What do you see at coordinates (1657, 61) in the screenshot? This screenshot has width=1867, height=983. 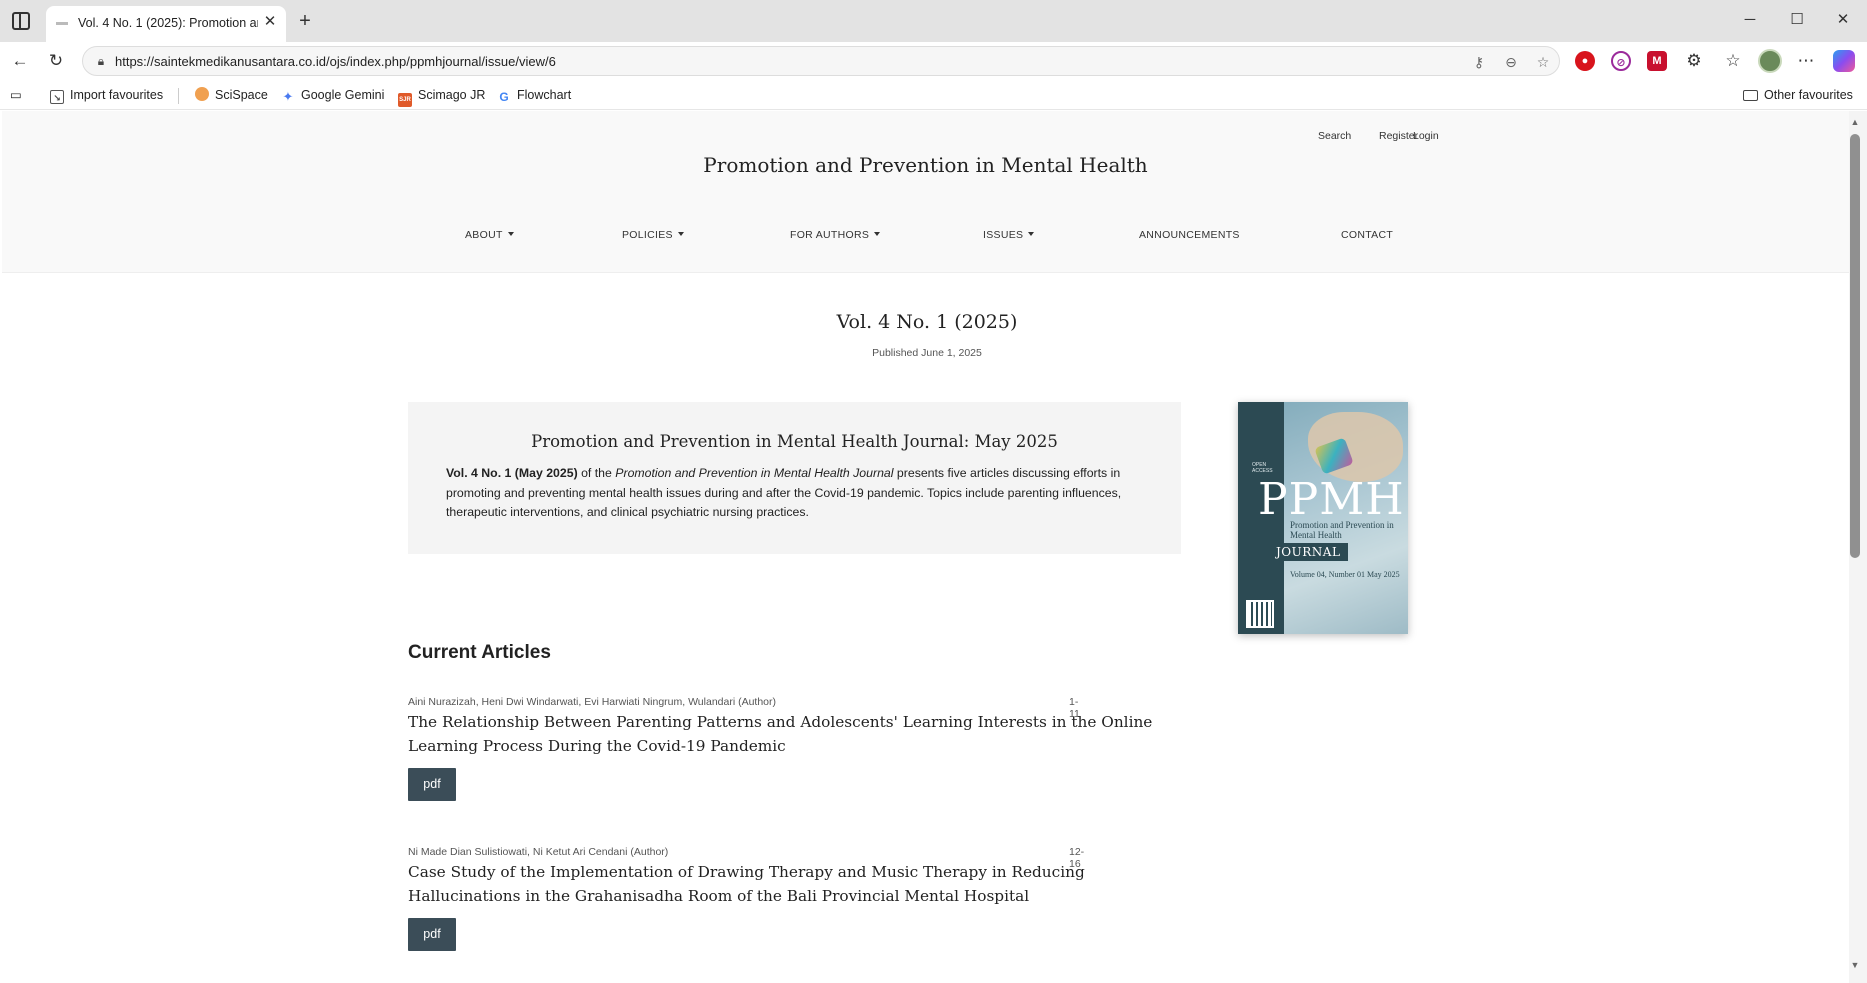 I see `extension-mendeley-icon: M` at bounding box center [1657, 61].